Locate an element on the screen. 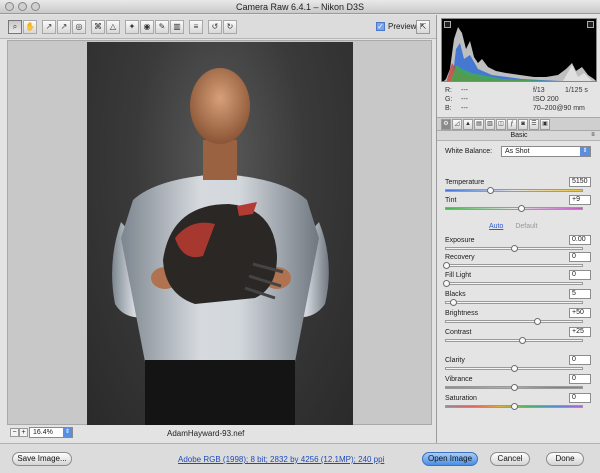 Image resolution: width=600 pixels, height=473 pixels. exposure-slider-thumb is located at coordinates (514, 248).